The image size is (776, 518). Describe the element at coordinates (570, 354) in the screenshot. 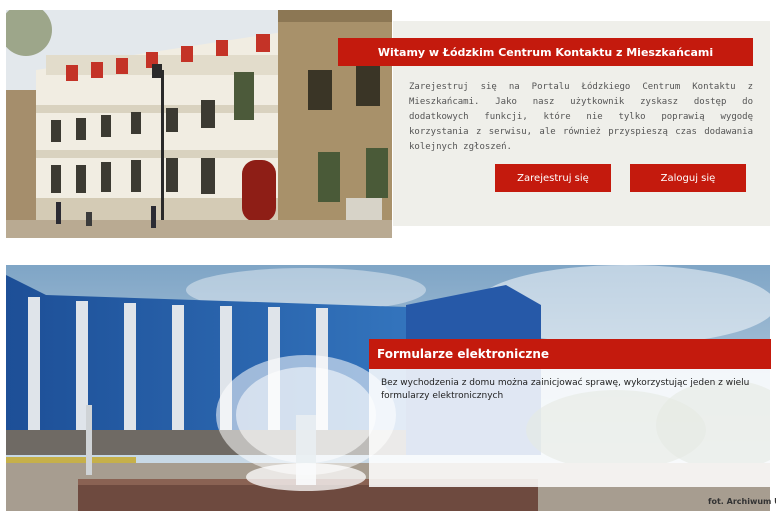

I see `forms-title: Formularze elektroniczne` at that location.